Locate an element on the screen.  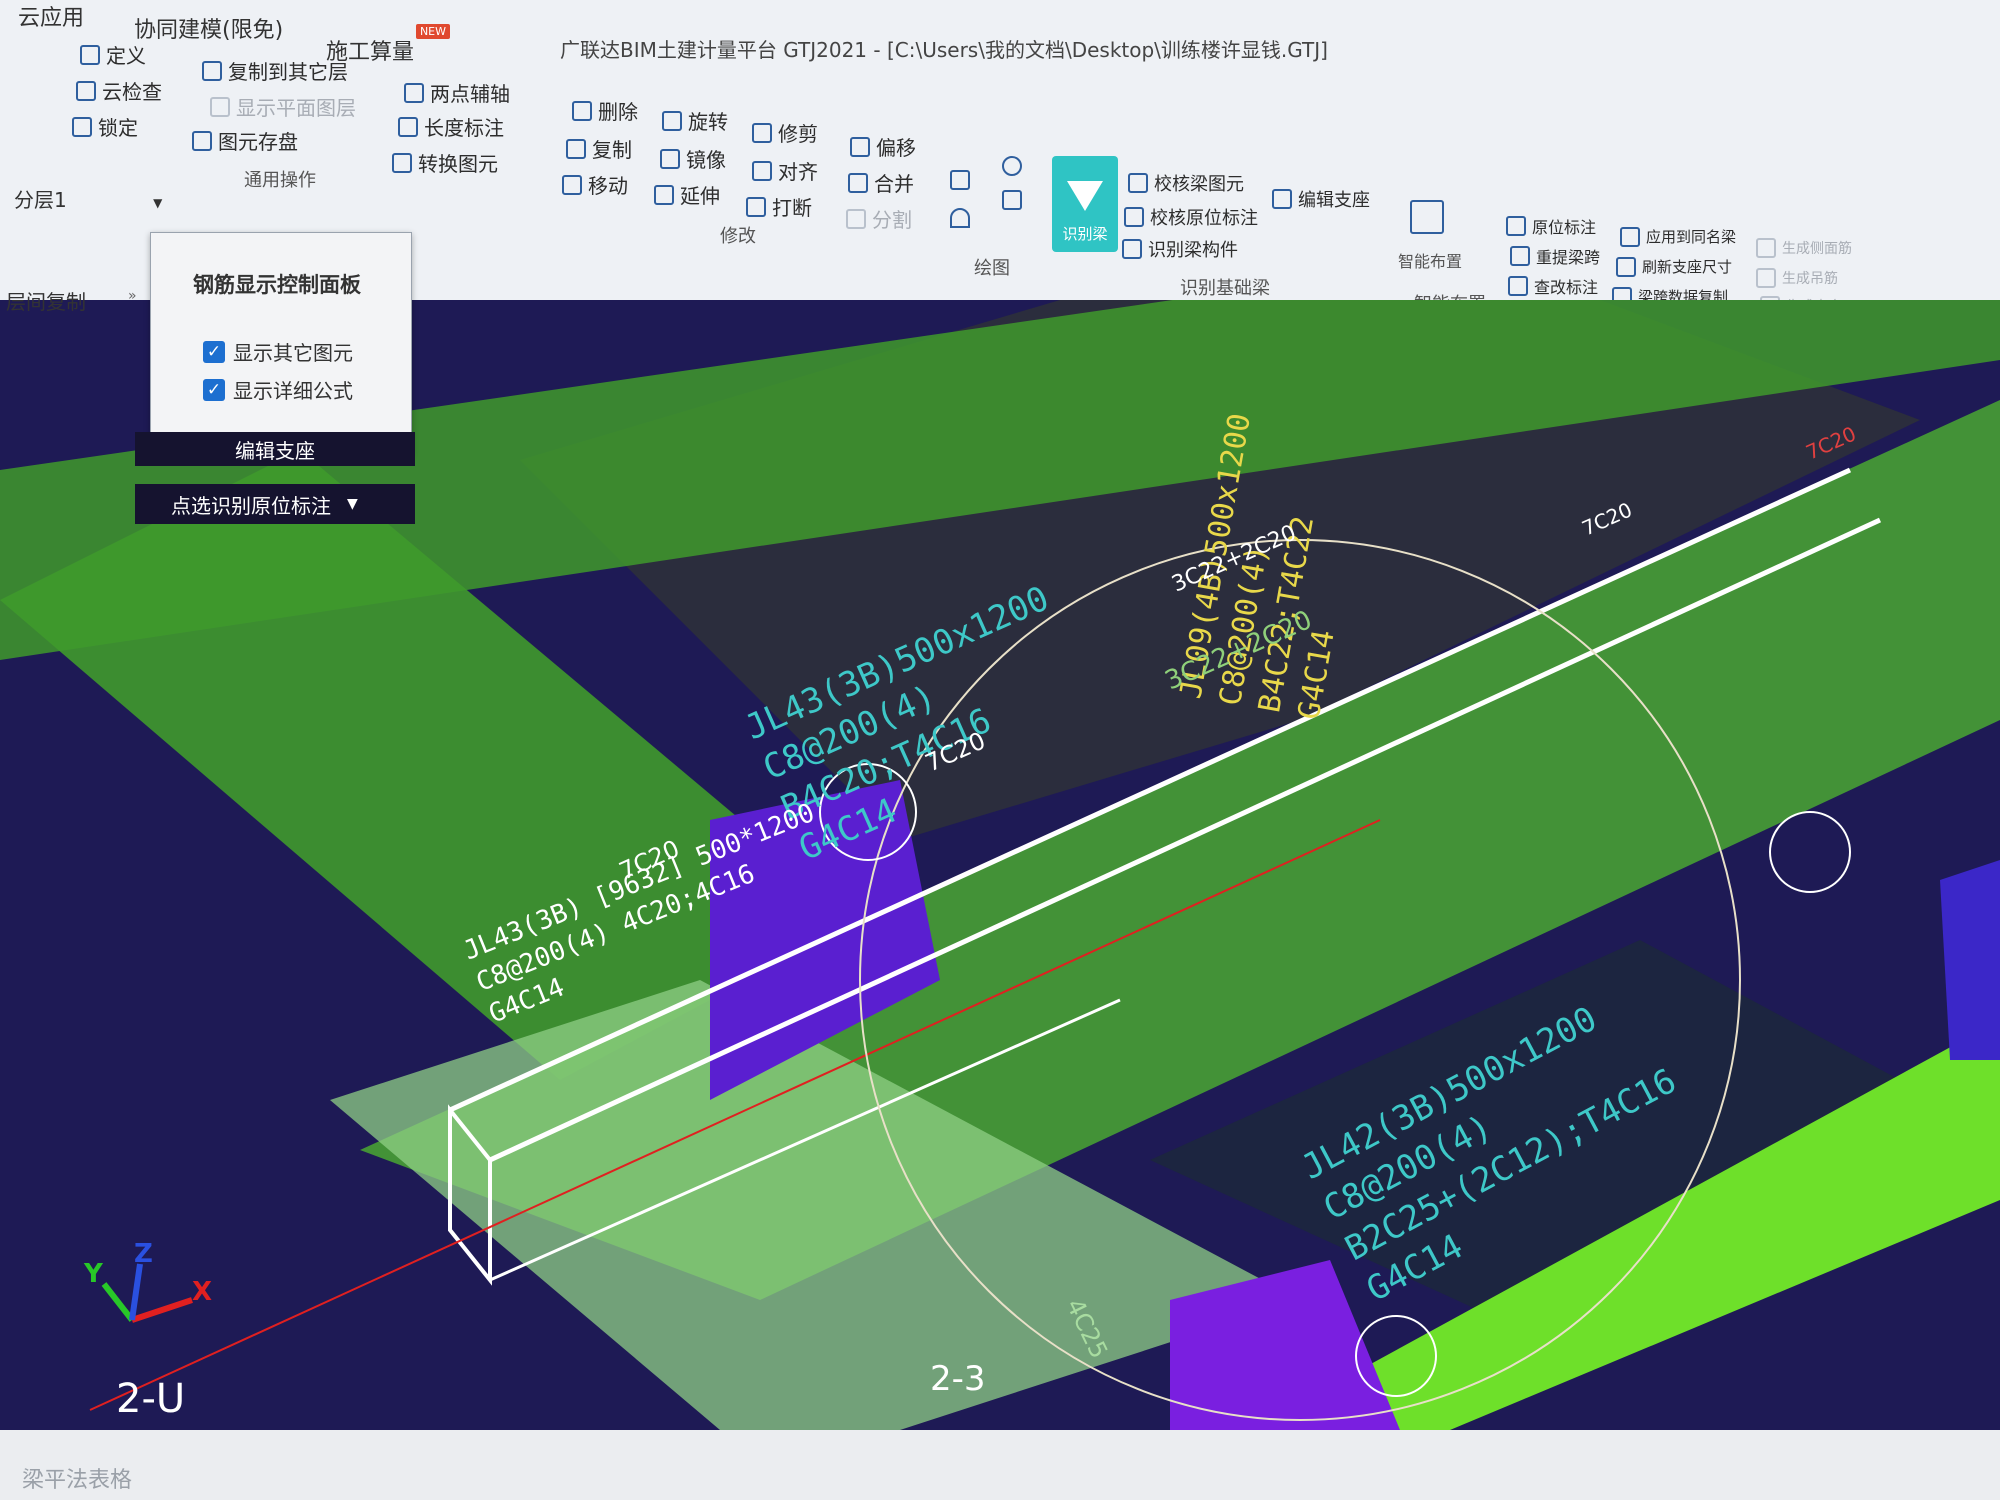
edit-support-row: 编辑支座 is located at coordinates (275, 449).